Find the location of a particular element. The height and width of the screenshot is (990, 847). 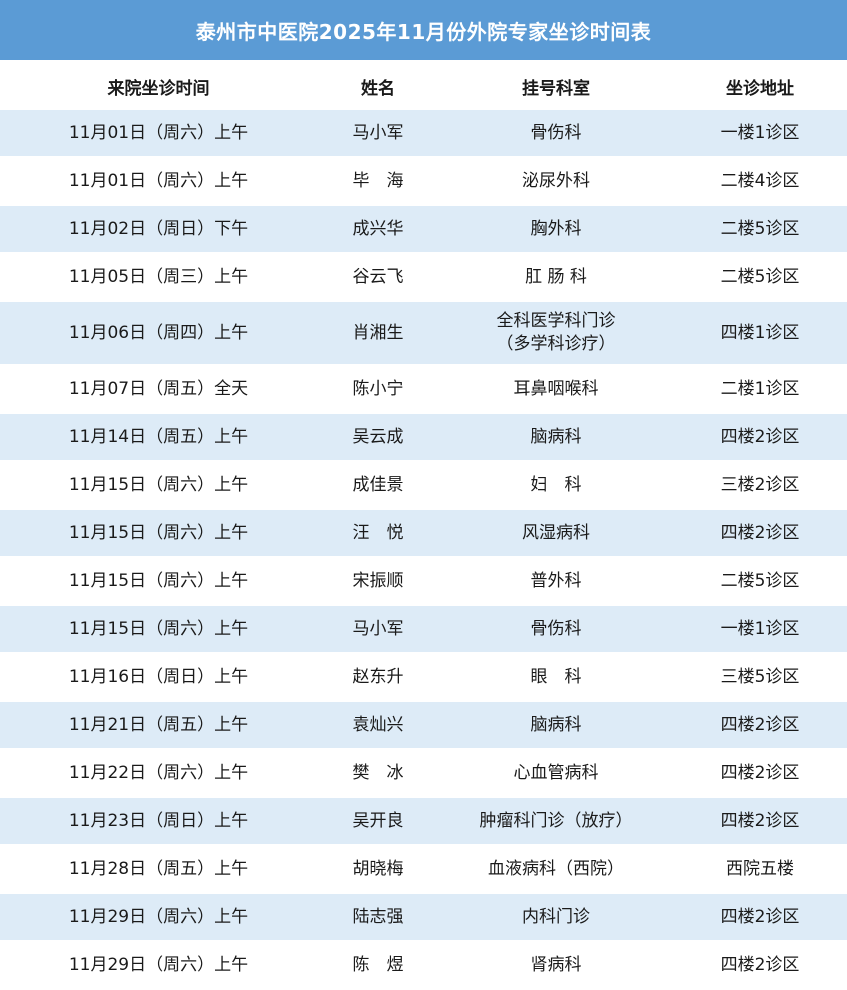

cell-name: 陈小宁 is located at coordinates (378, 389).